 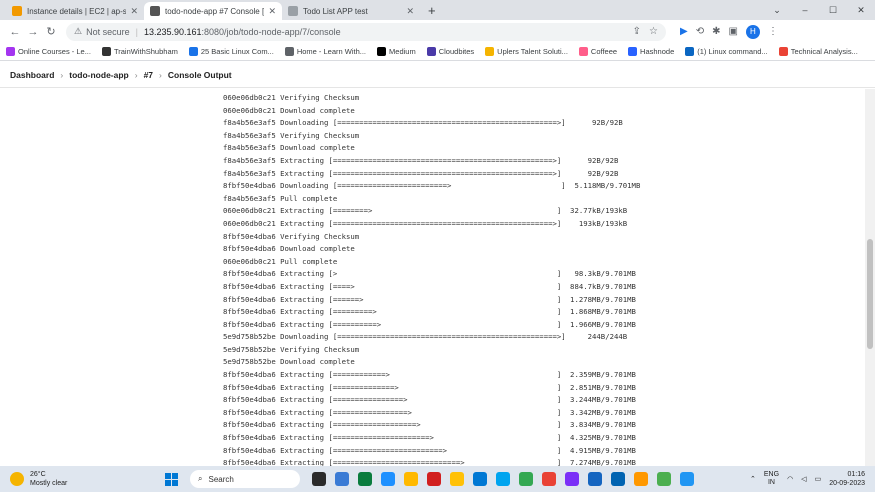 I want to click on scrollbar, so click(x=870, y=277).